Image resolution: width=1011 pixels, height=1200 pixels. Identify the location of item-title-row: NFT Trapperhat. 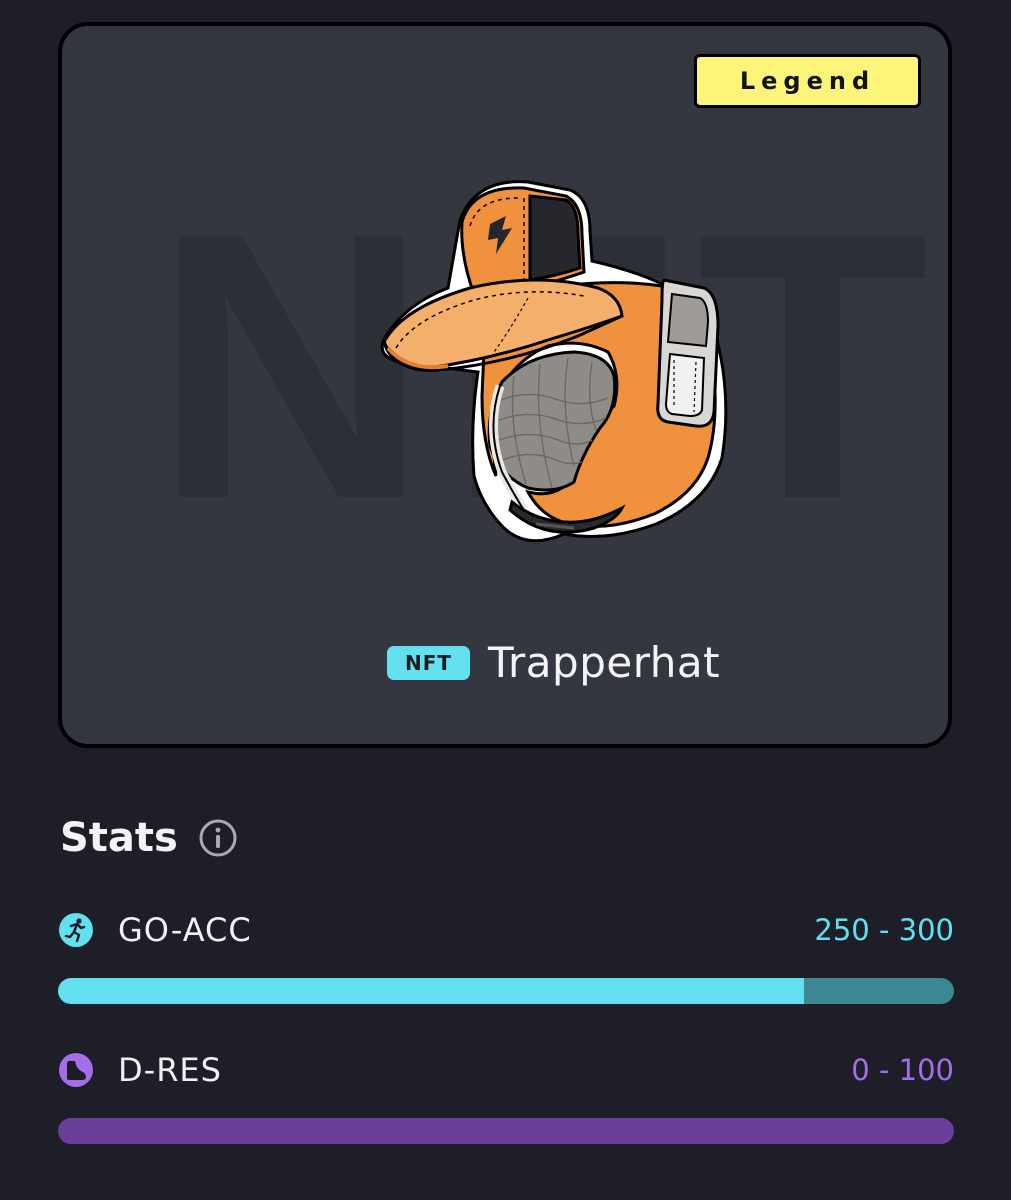
(553, 662).